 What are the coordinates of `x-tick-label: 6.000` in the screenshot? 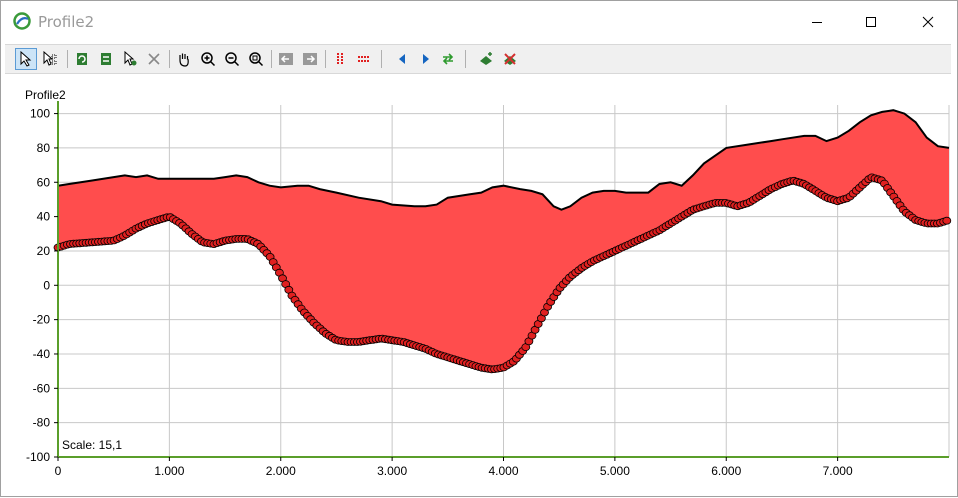 It's located at (726, 471).